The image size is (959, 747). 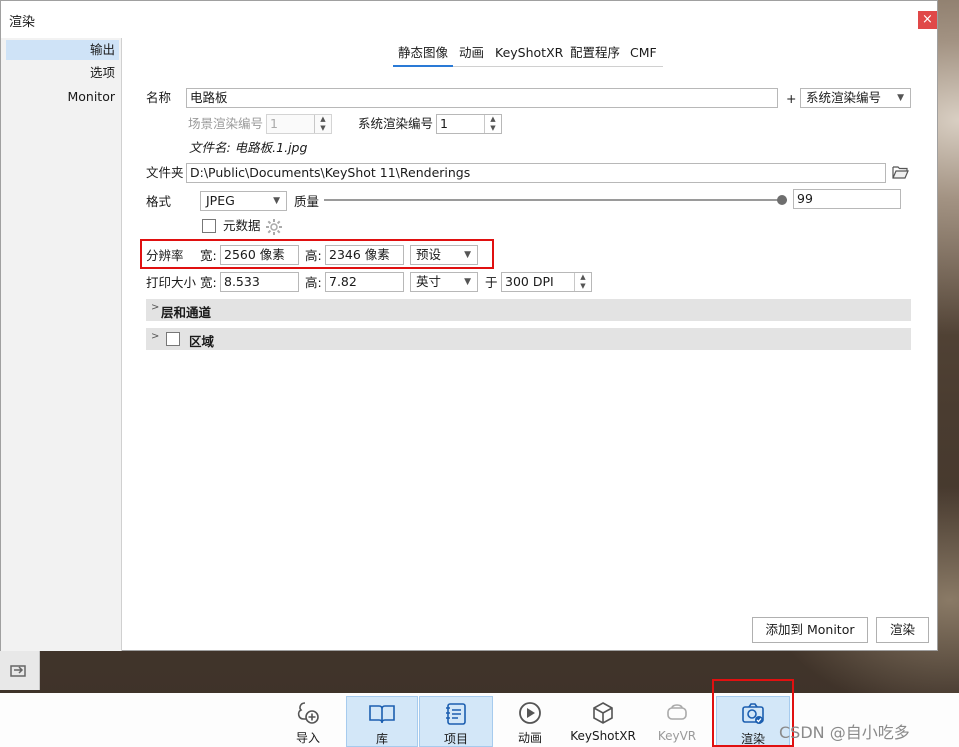 What do you see at coordinates (242, 225) in the screenshot?
I see `metadata-label: 元数据` at bounding box center [242, 225].